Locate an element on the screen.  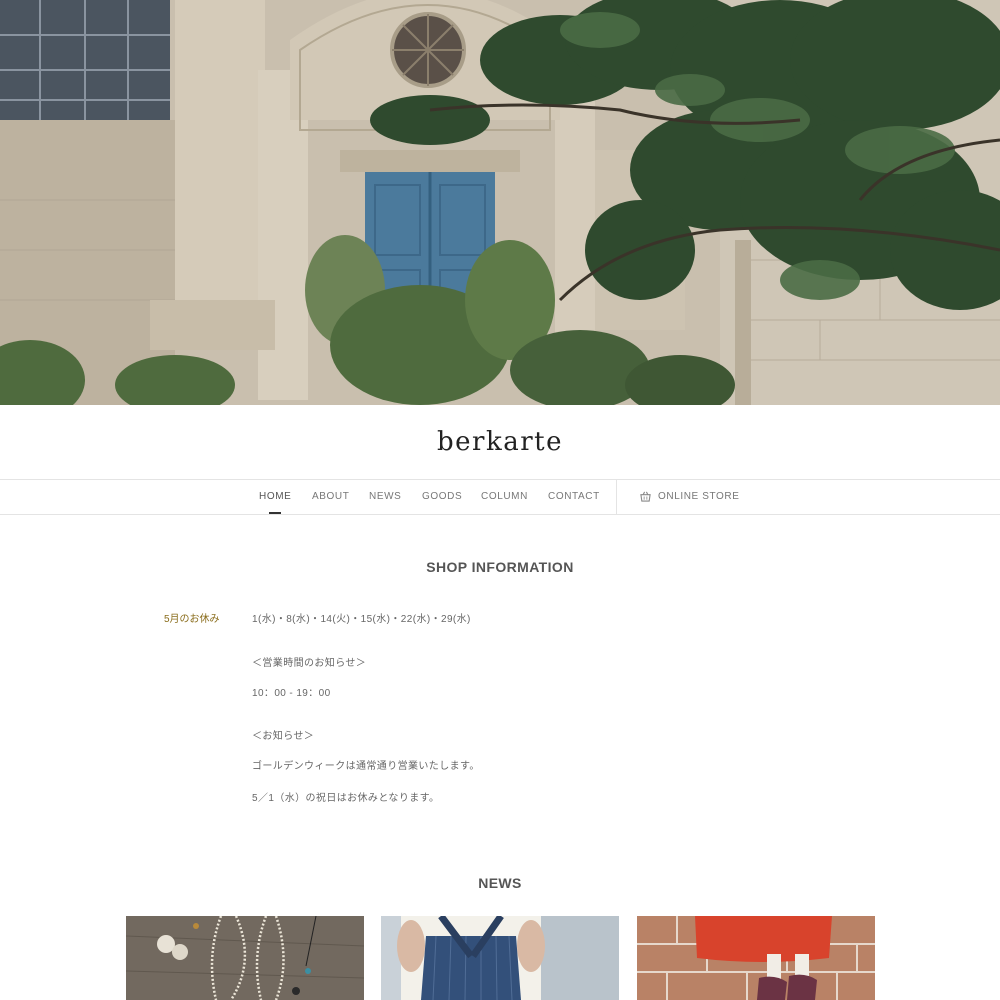
nav-item-label: GOODS is located at coordinates (442, 496).